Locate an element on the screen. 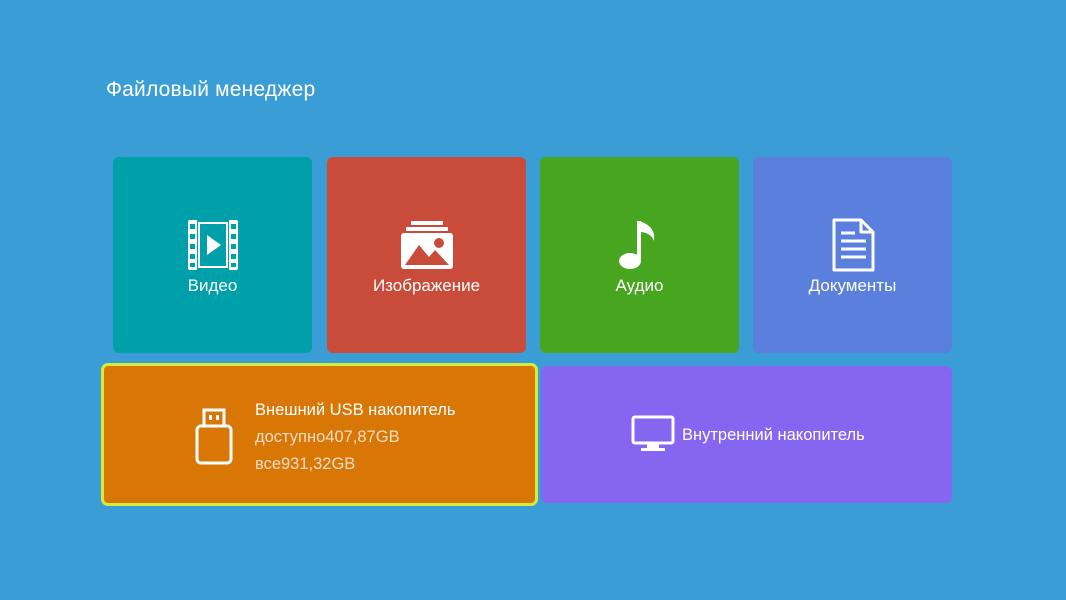 This screenshot has height=600, width=1066. picture-stack-icon is located at coordinates (426, 245).